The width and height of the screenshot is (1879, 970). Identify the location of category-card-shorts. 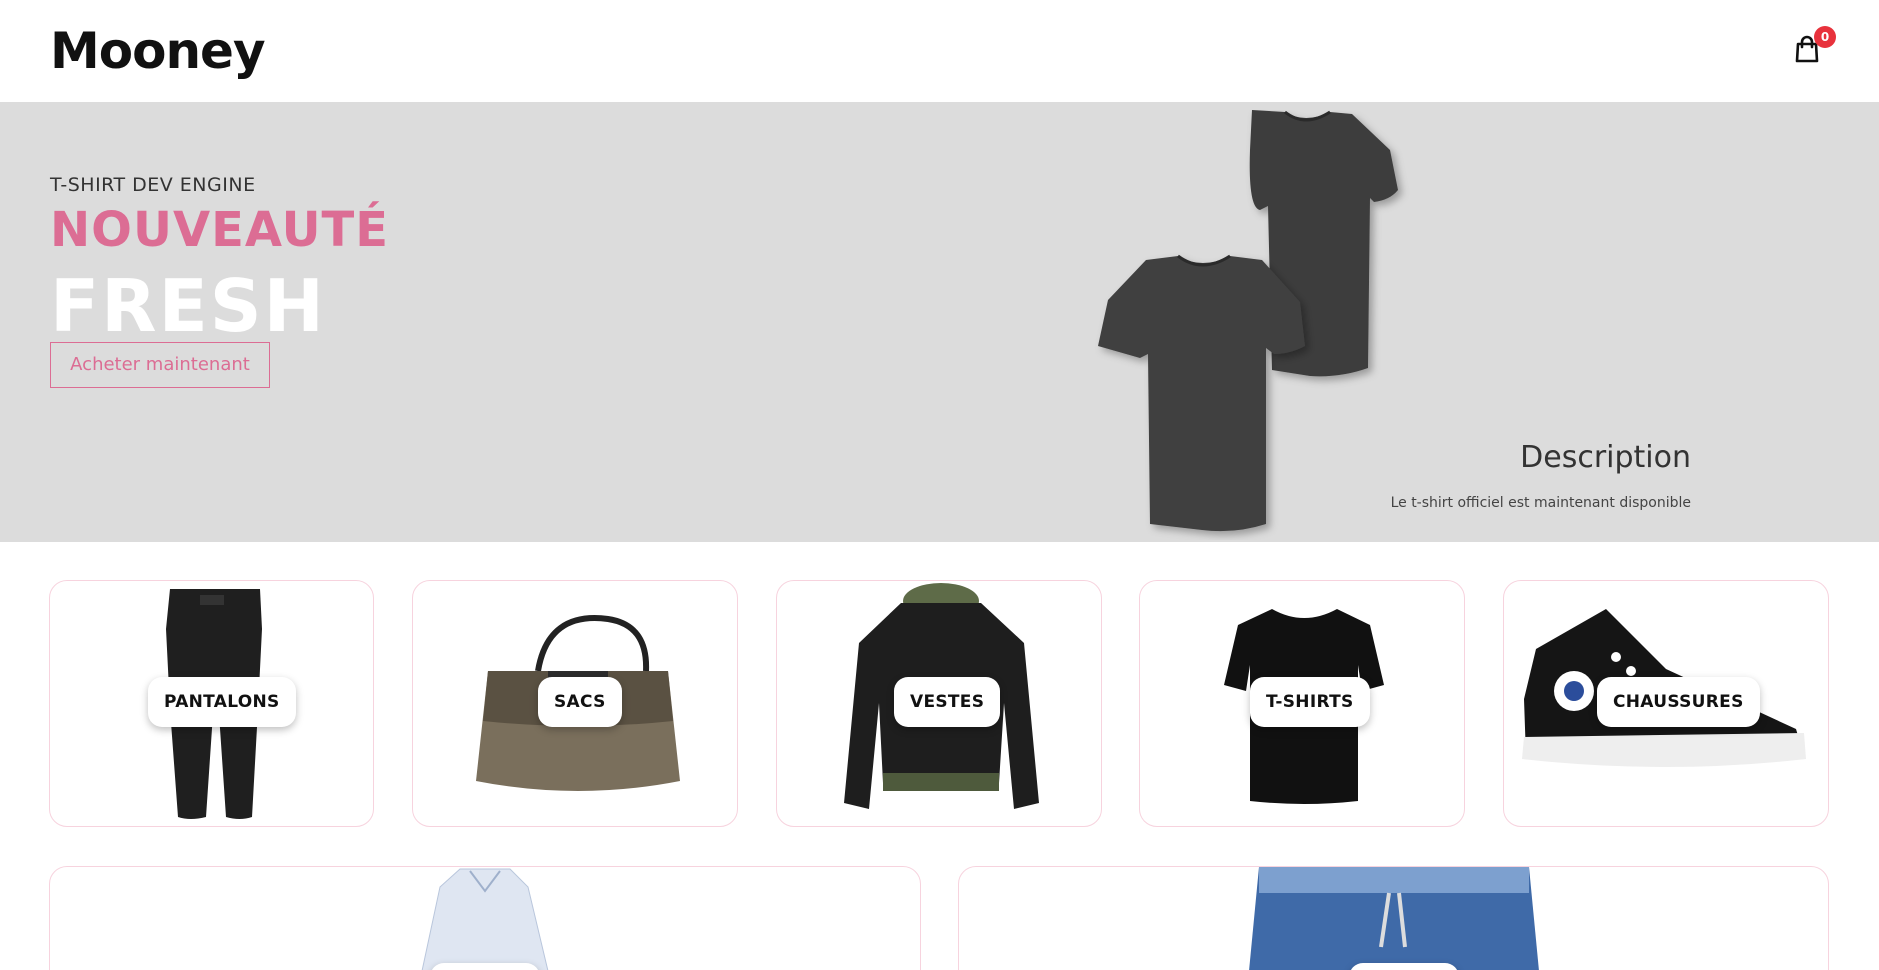
(1393, 918).